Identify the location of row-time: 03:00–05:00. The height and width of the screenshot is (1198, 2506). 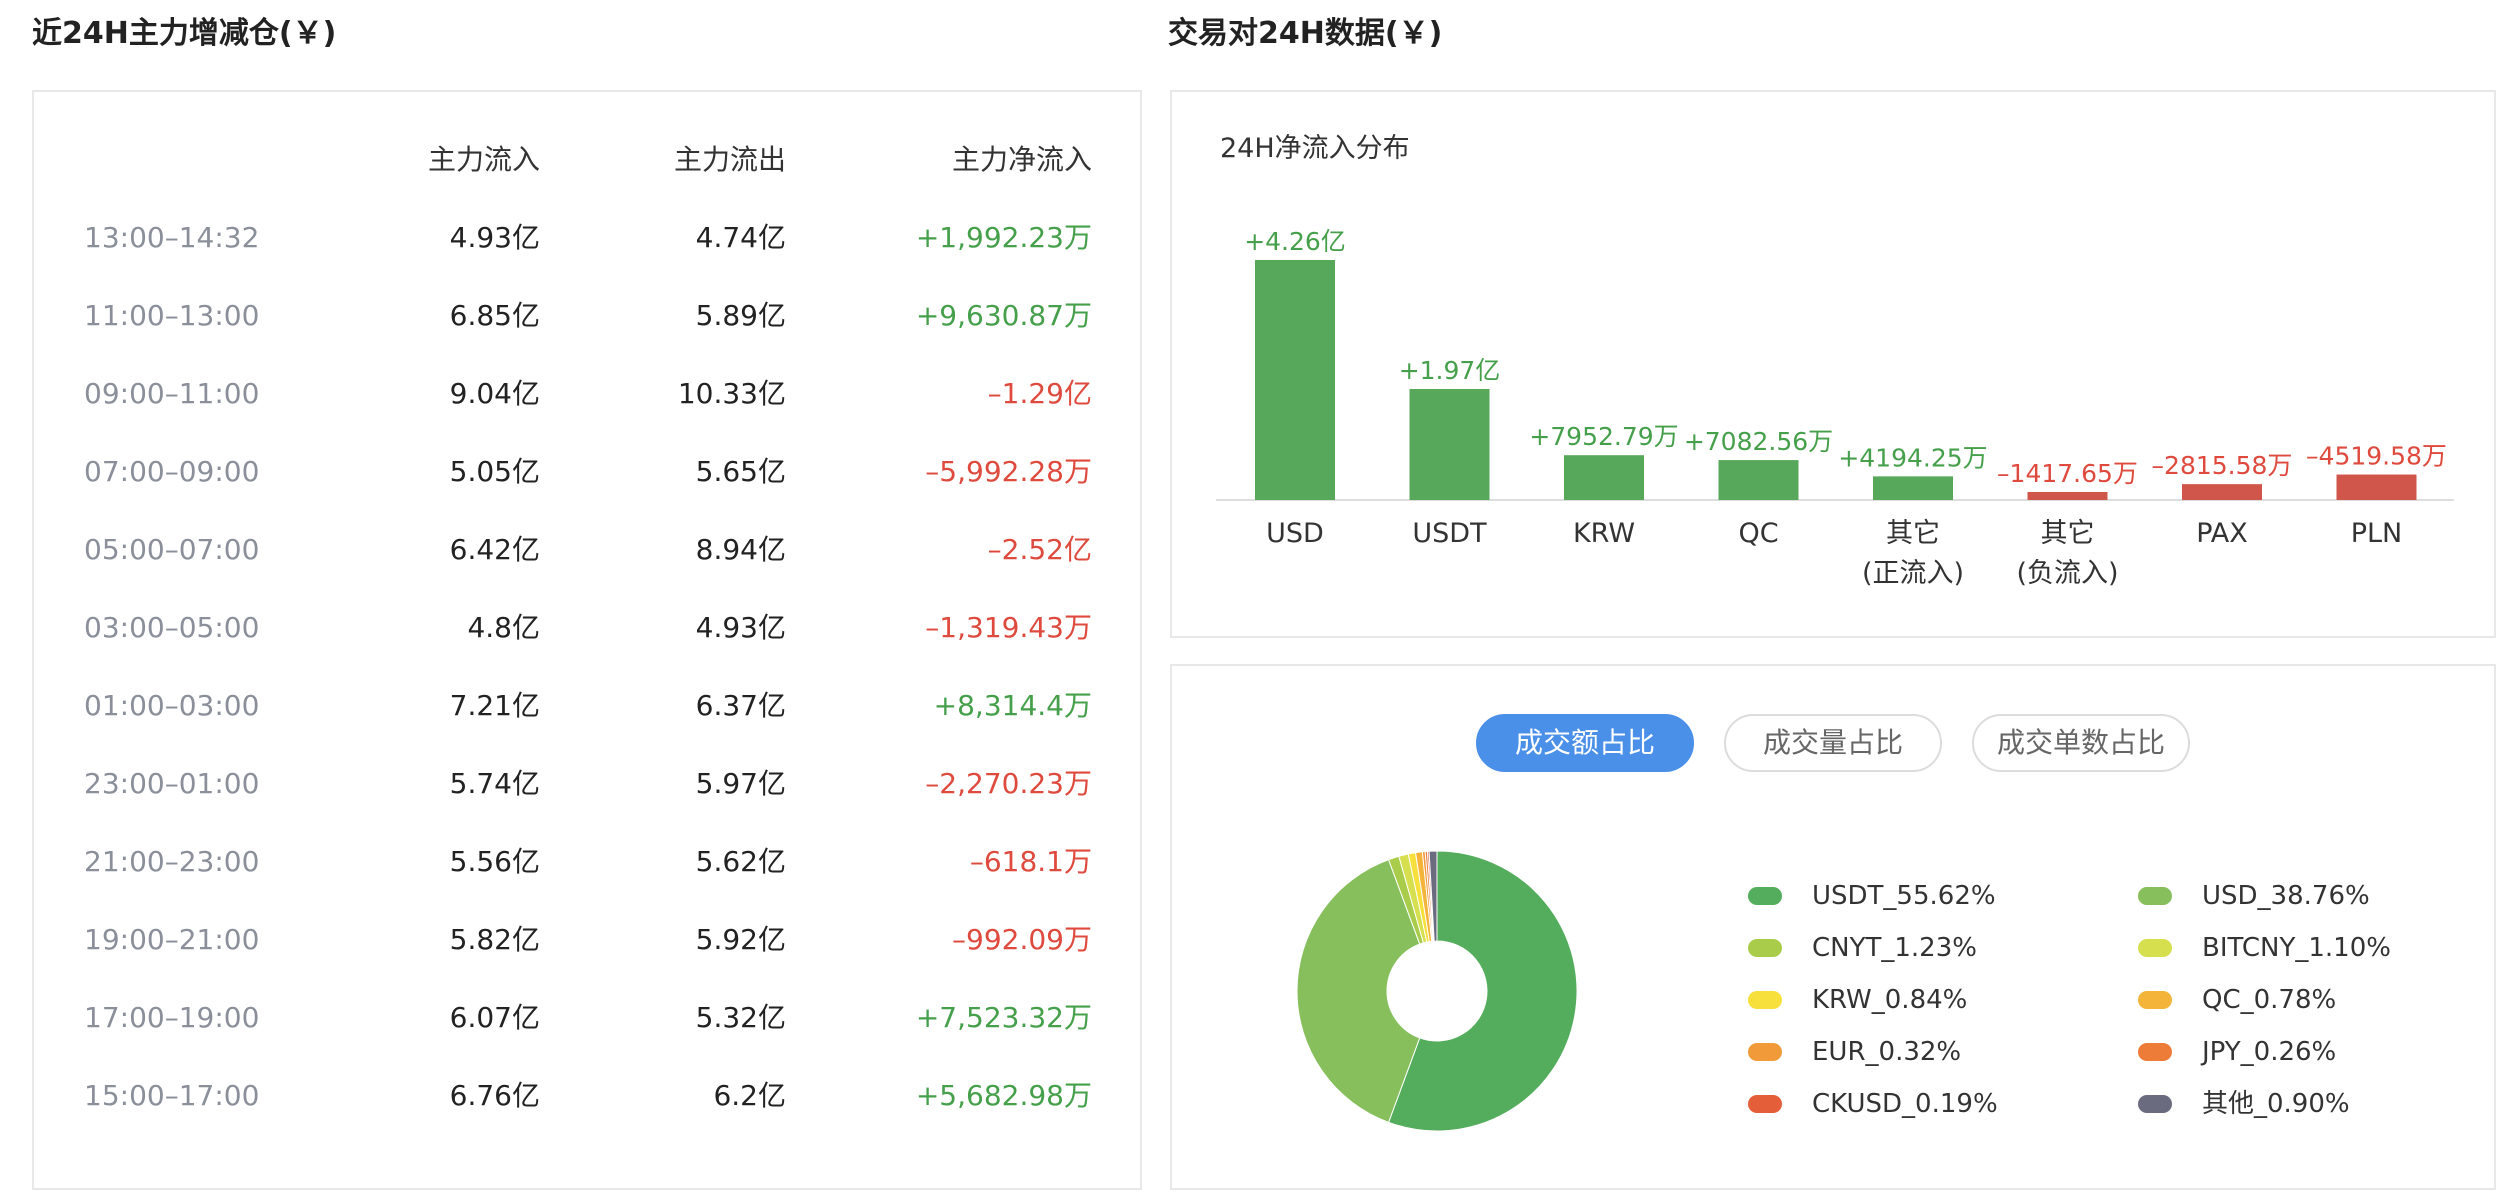
(172, 627).